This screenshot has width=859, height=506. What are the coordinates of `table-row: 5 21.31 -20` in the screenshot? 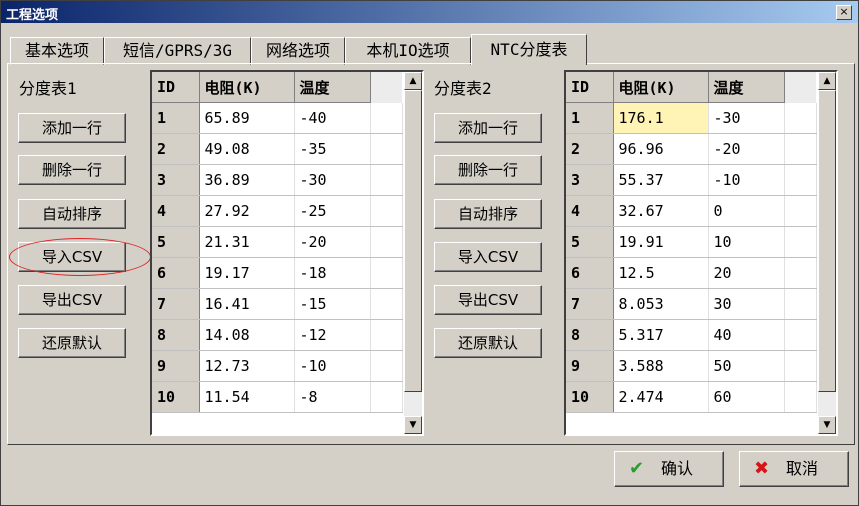 It's located at (277, 242).